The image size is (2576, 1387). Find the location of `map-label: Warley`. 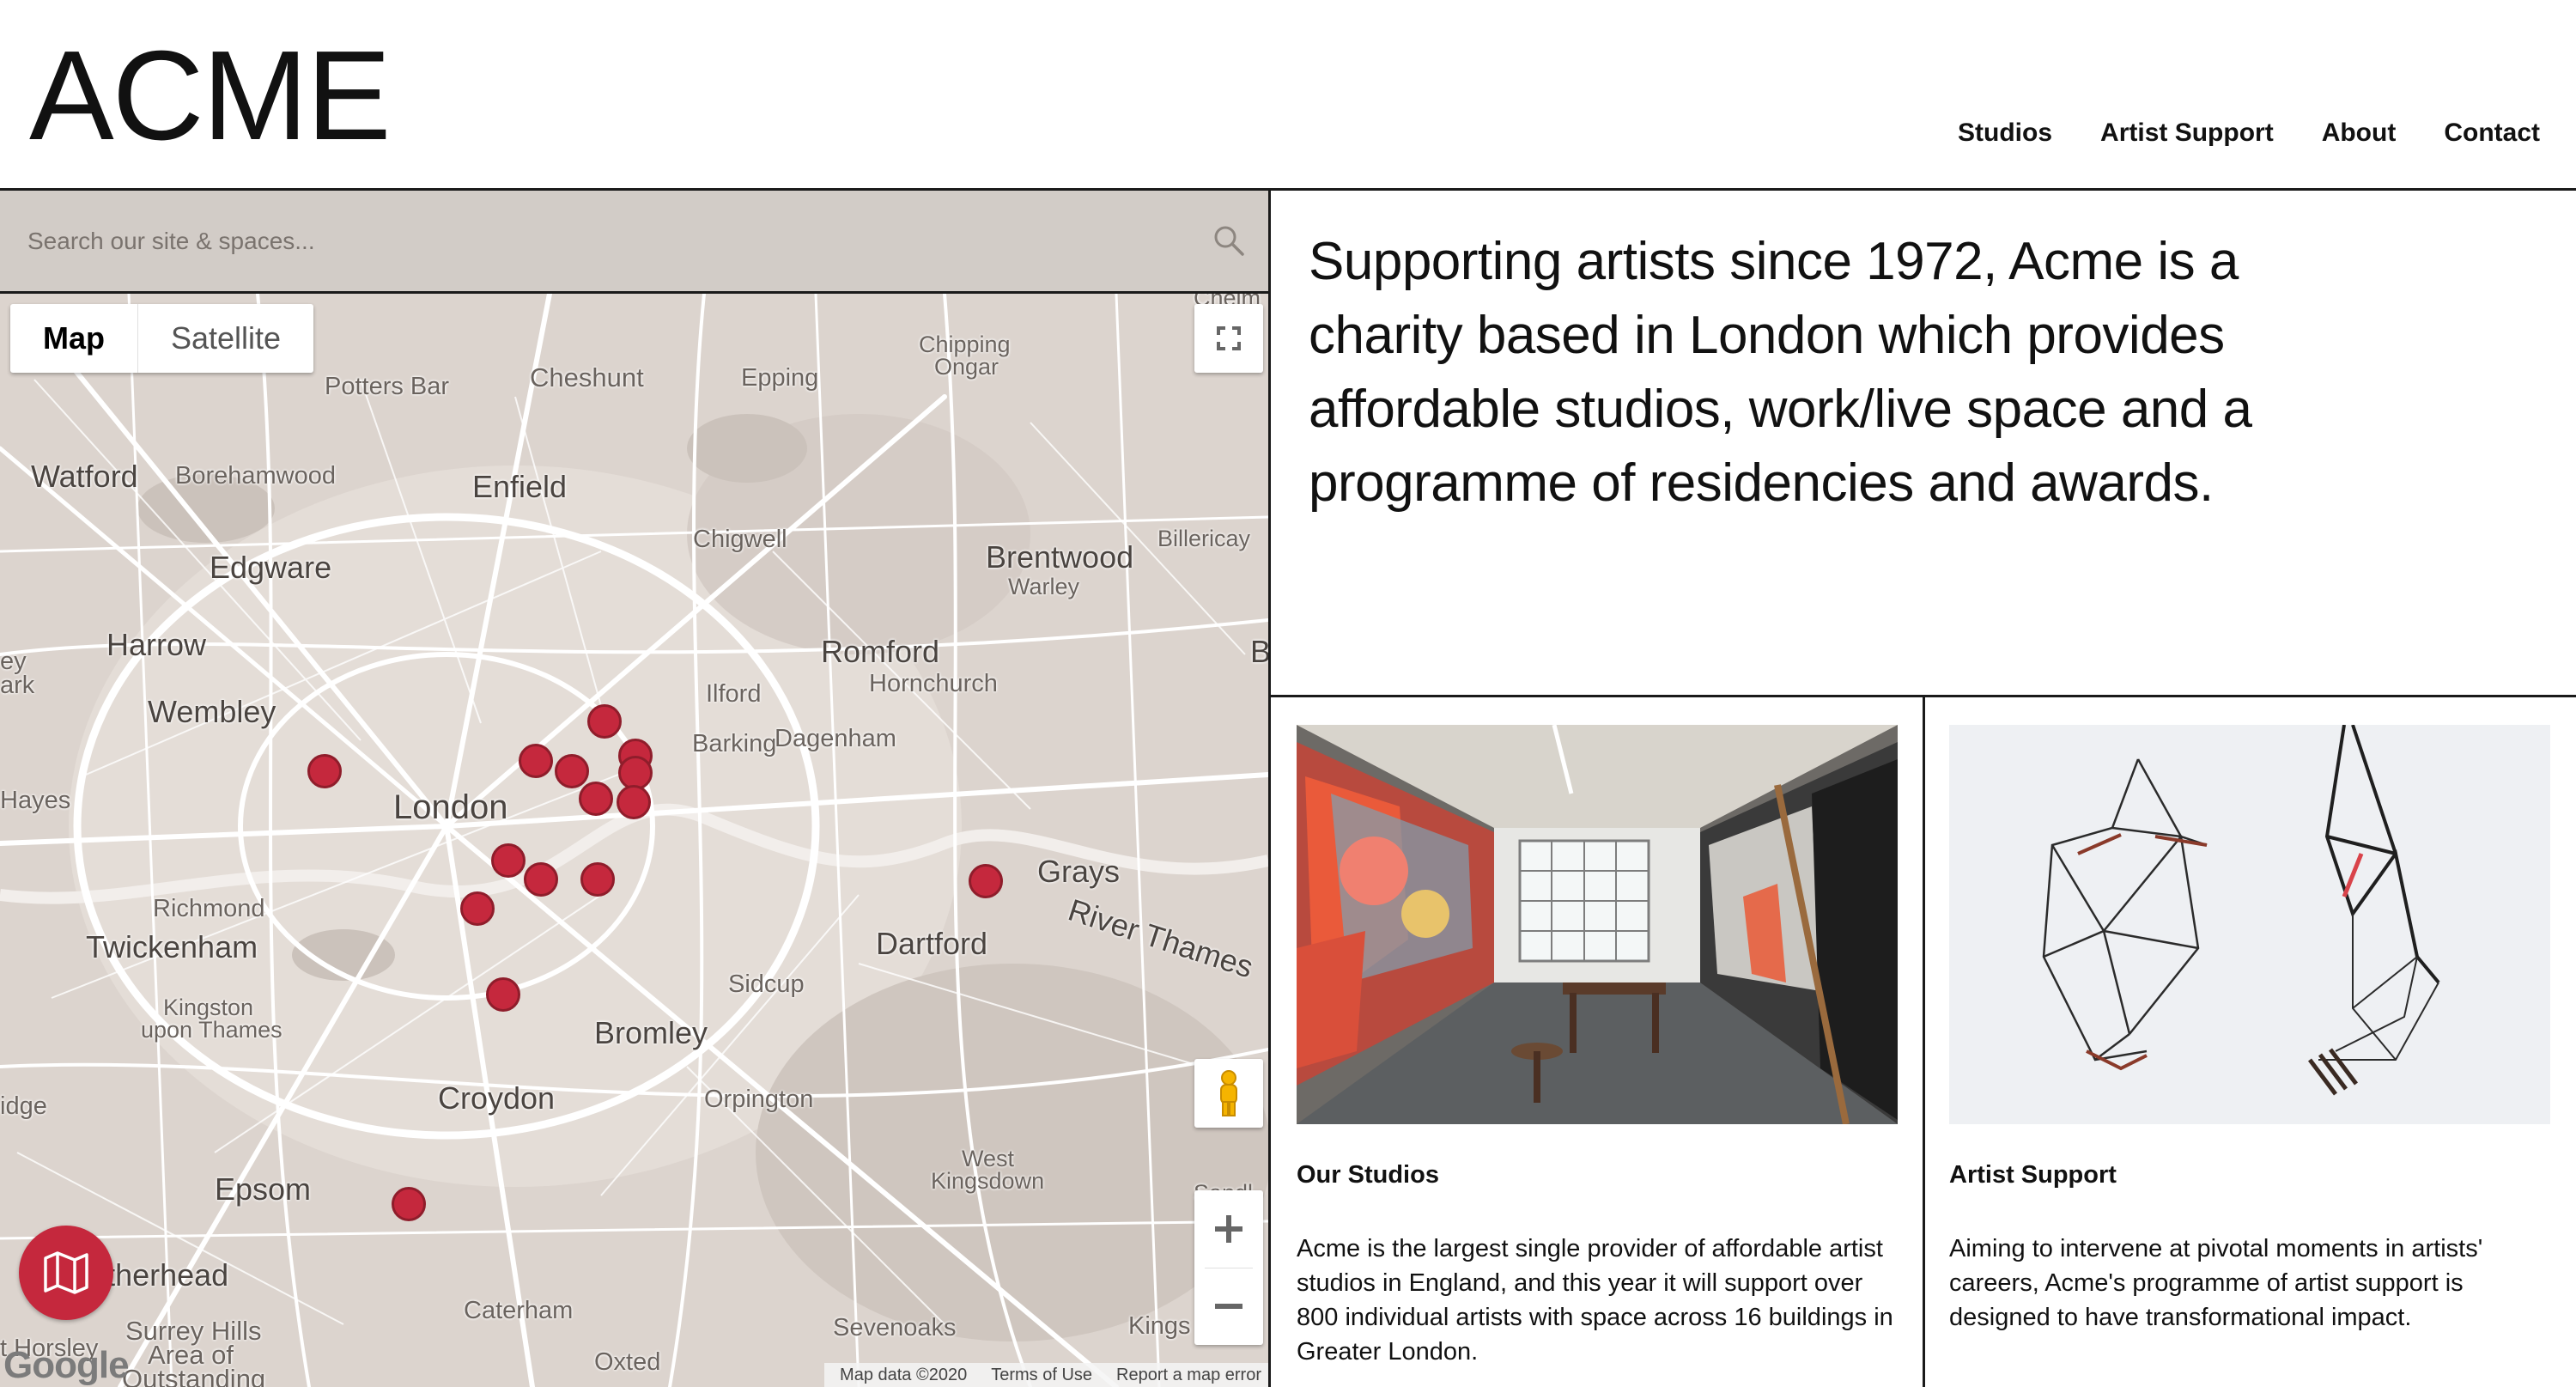

map-label: Warley is located at coordinates (1044, 586).